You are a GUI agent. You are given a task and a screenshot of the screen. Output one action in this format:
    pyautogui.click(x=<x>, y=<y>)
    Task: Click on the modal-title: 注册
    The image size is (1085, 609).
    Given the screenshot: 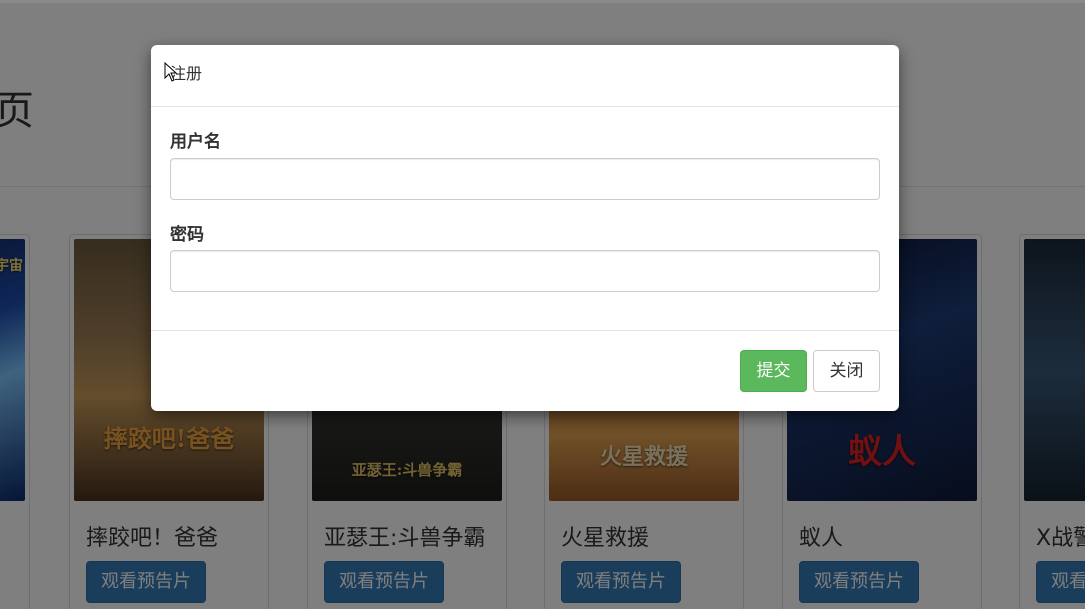 What is the action you would take?
    pyautogui.click(x=186, y=73)
    